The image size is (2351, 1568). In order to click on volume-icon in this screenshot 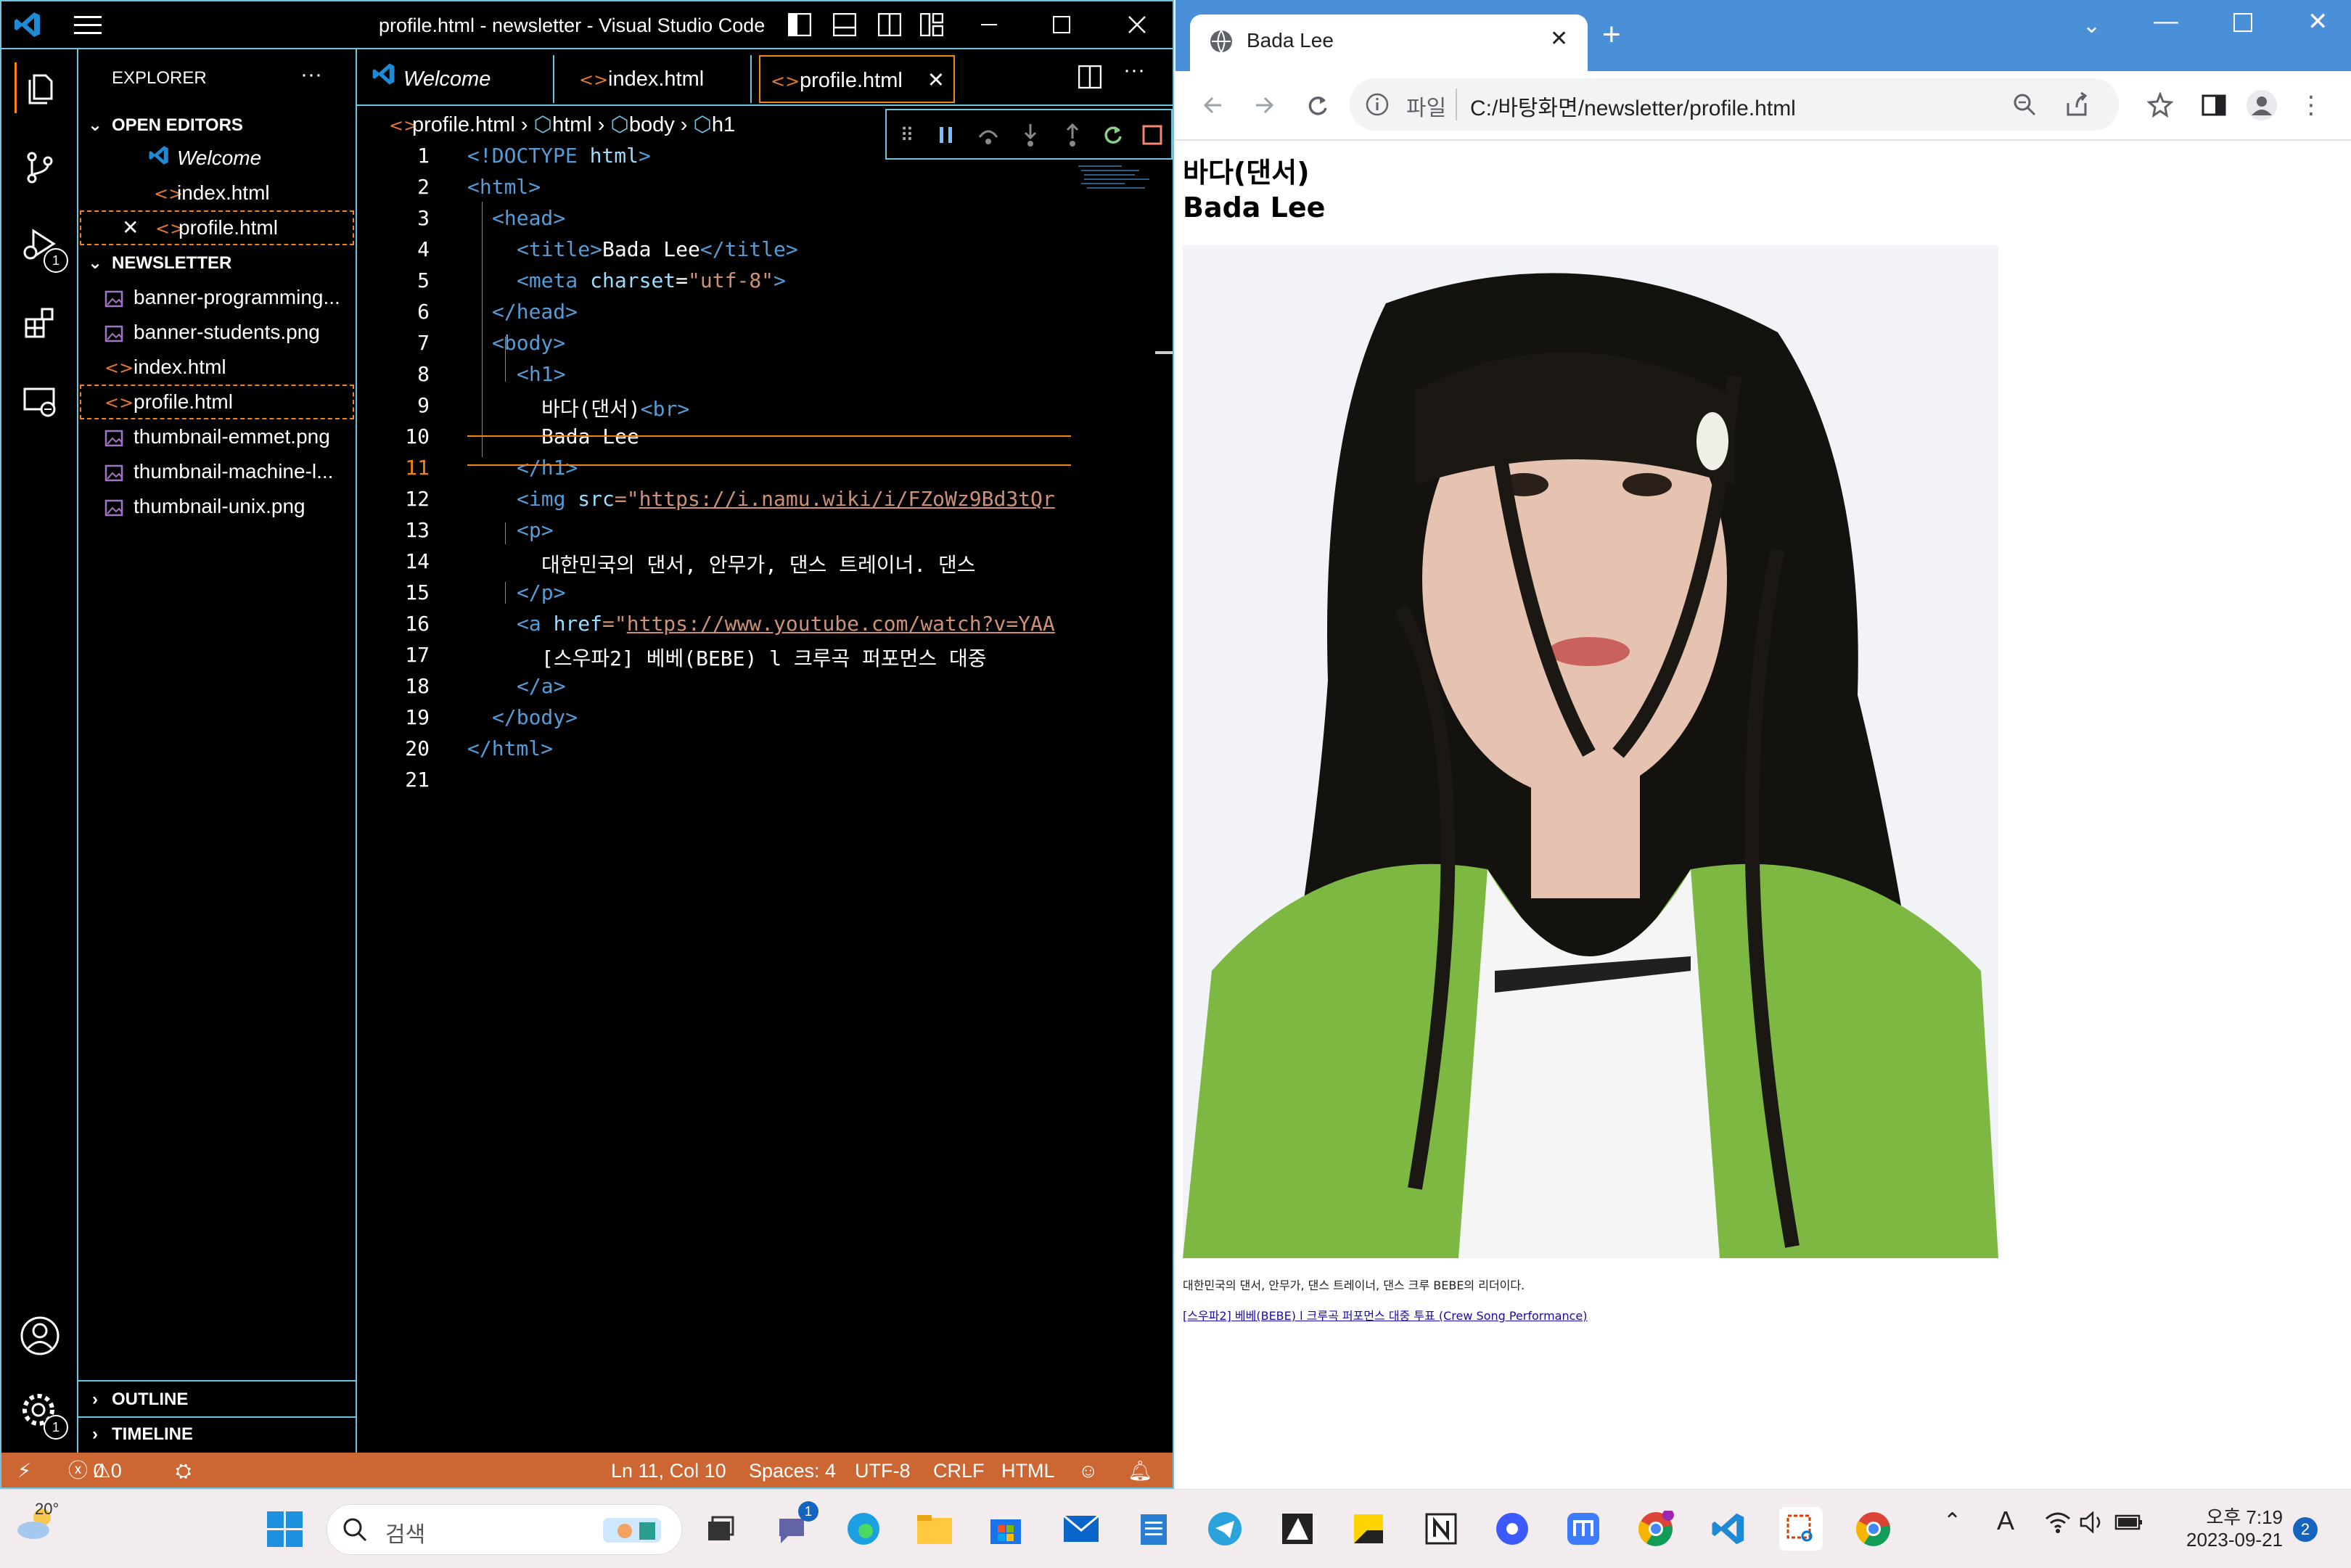, I will do `click(2093, 1522)`.